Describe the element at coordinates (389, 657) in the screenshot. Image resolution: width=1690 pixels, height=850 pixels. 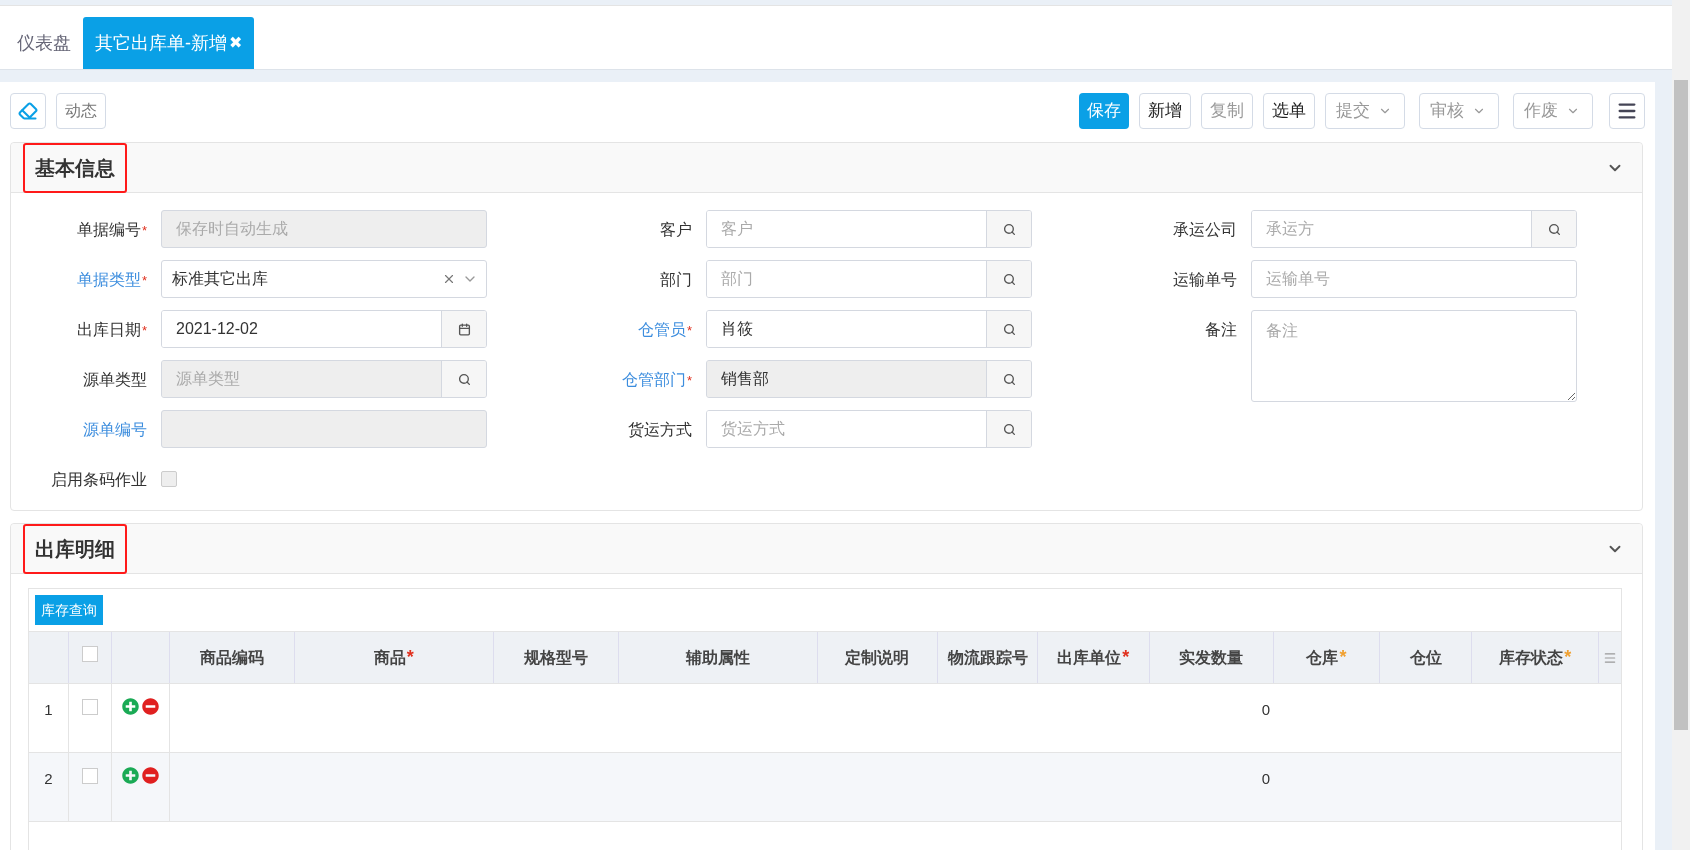
I see `column-header: 商品` at that location.